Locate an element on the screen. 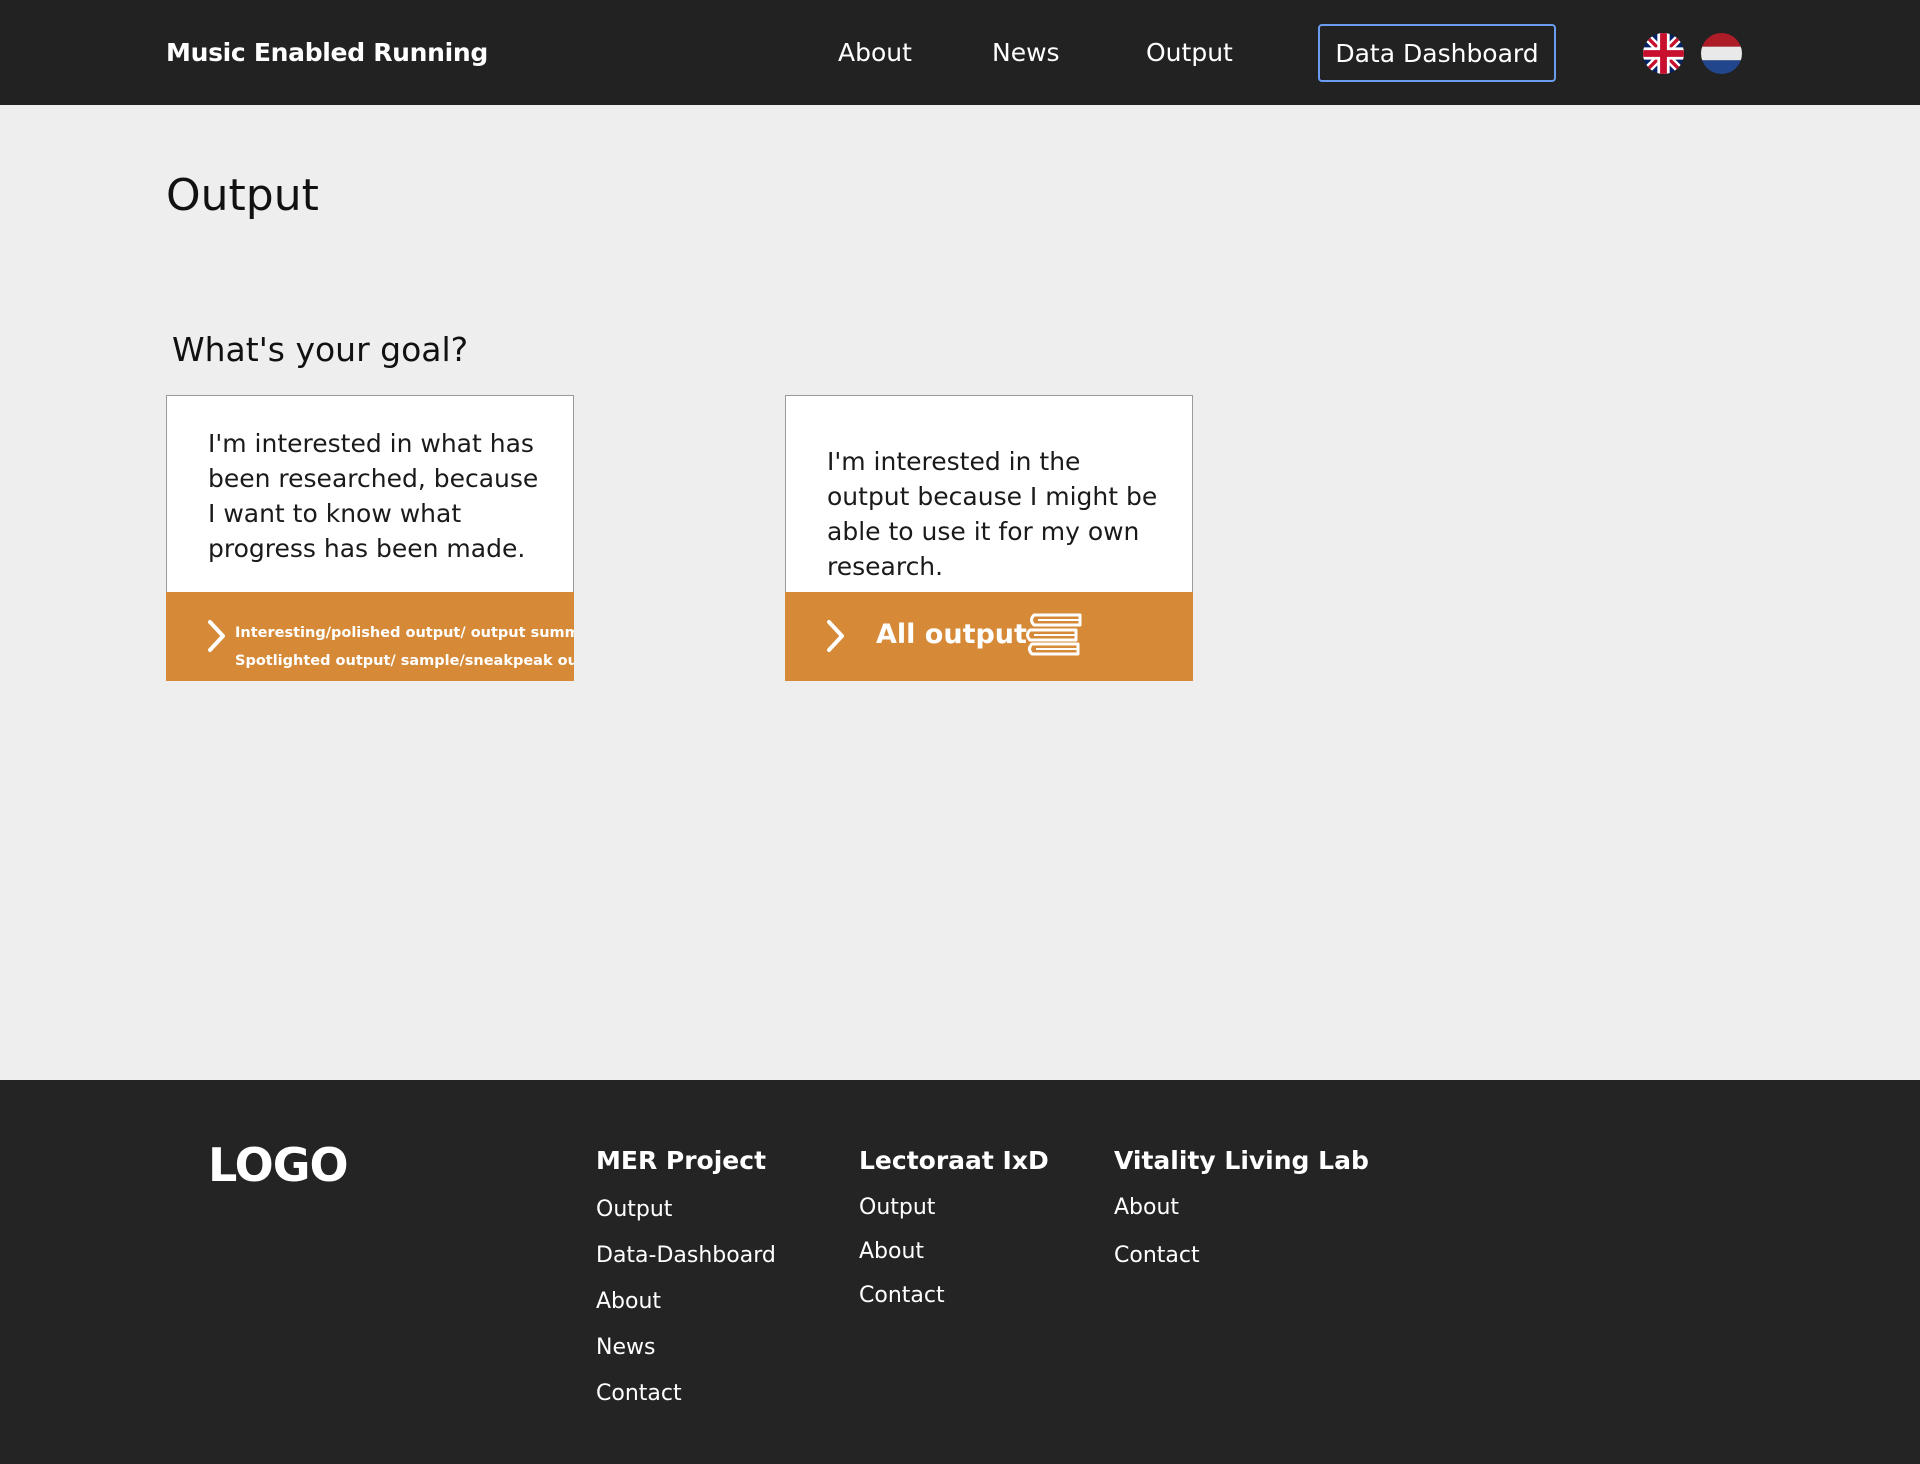 This screenshot has width=1920, height=1464. footer-column-heading: Lectoraat IxD is located at coordinates (954, 1160).